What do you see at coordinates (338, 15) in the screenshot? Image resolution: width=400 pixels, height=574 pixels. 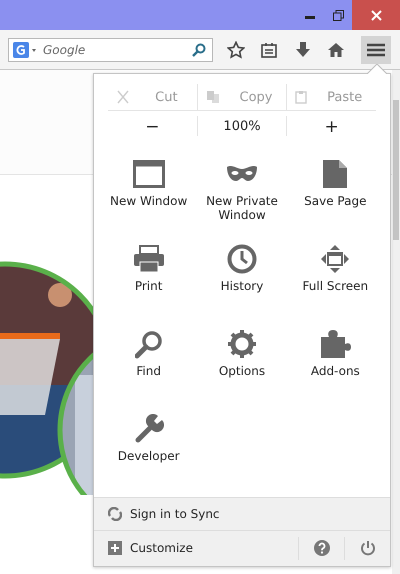 I see `restore-icon` at bounding box center [338, 15].